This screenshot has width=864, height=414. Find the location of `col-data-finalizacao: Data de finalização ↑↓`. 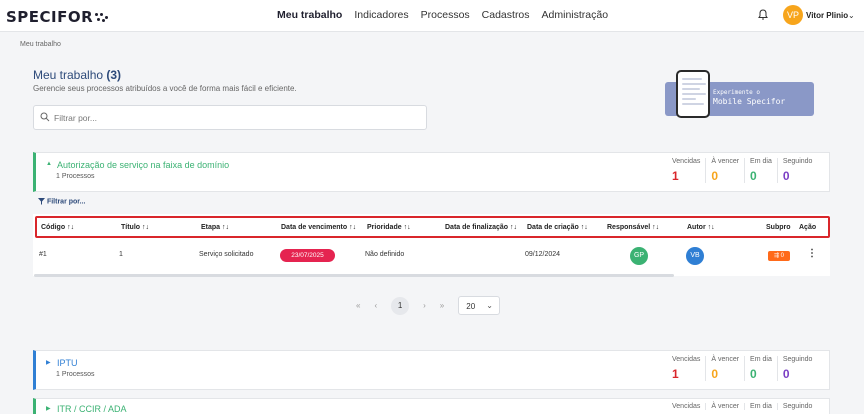

col-data-finalizacao: Data de finalização ↑↓ is located at coordinates (481, 227).